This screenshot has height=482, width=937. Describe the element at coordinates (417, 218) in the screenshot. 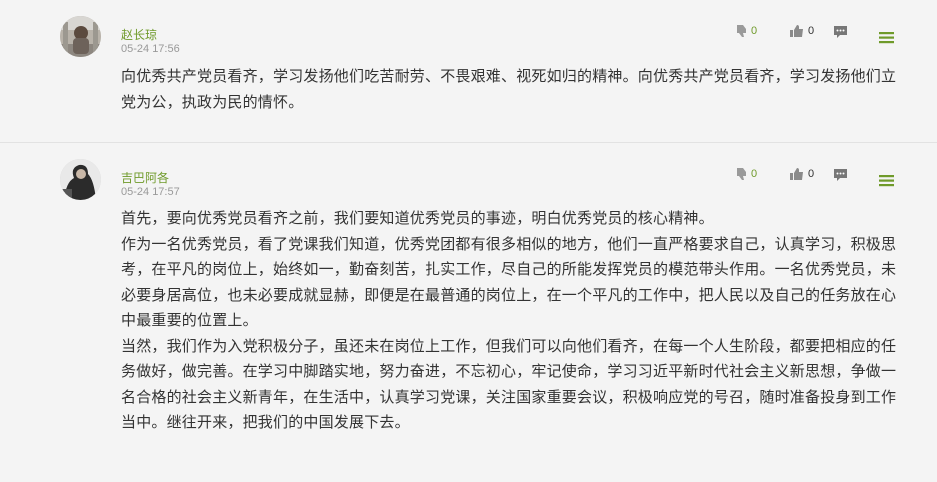

I see `comment-paragraph: 首先，要向优秀党员看齐之前，我们要知道优秀党员的事迹，明白优秀党员的核心精神。` at that location.